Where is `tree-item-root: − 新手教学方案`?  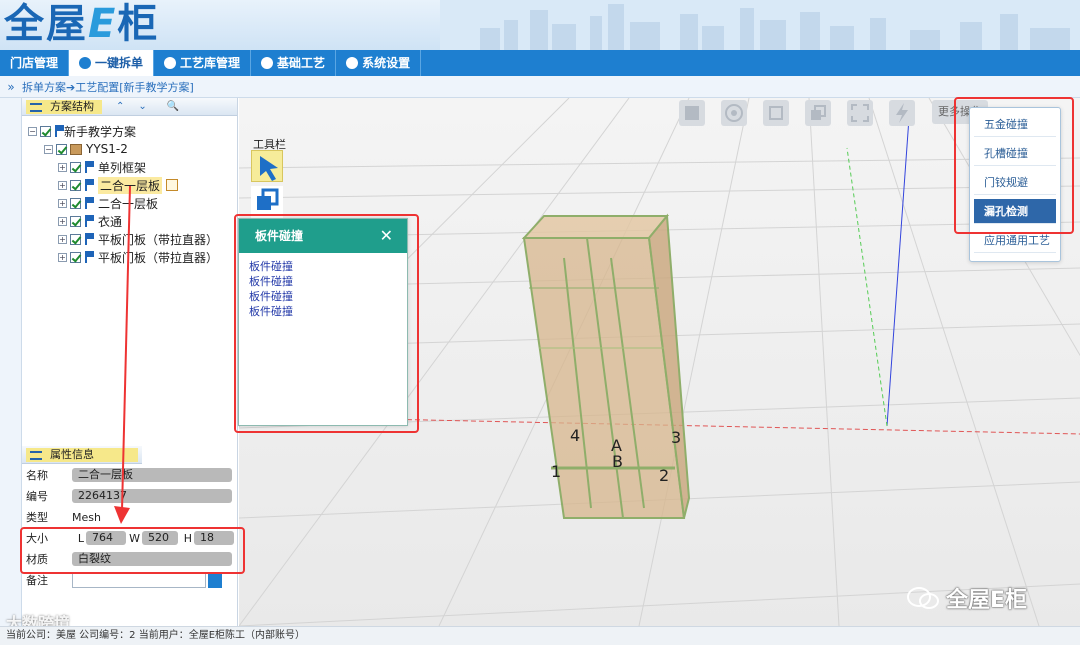
tree-item-root: − 新手教学方案 is located at coordinates (132, 131).